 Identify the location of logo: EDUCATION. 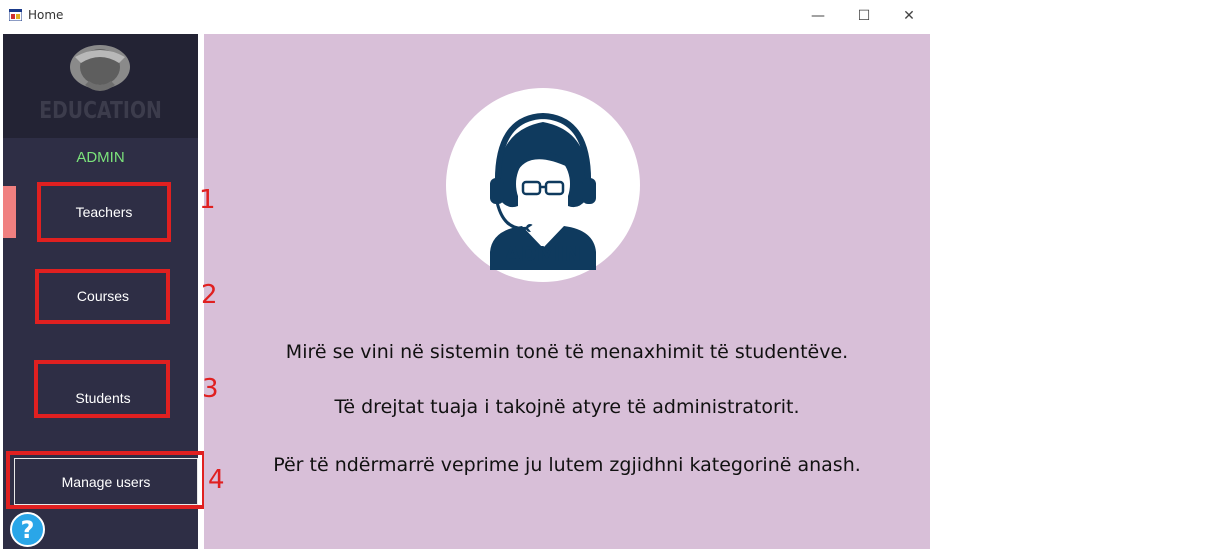
(100, 86).